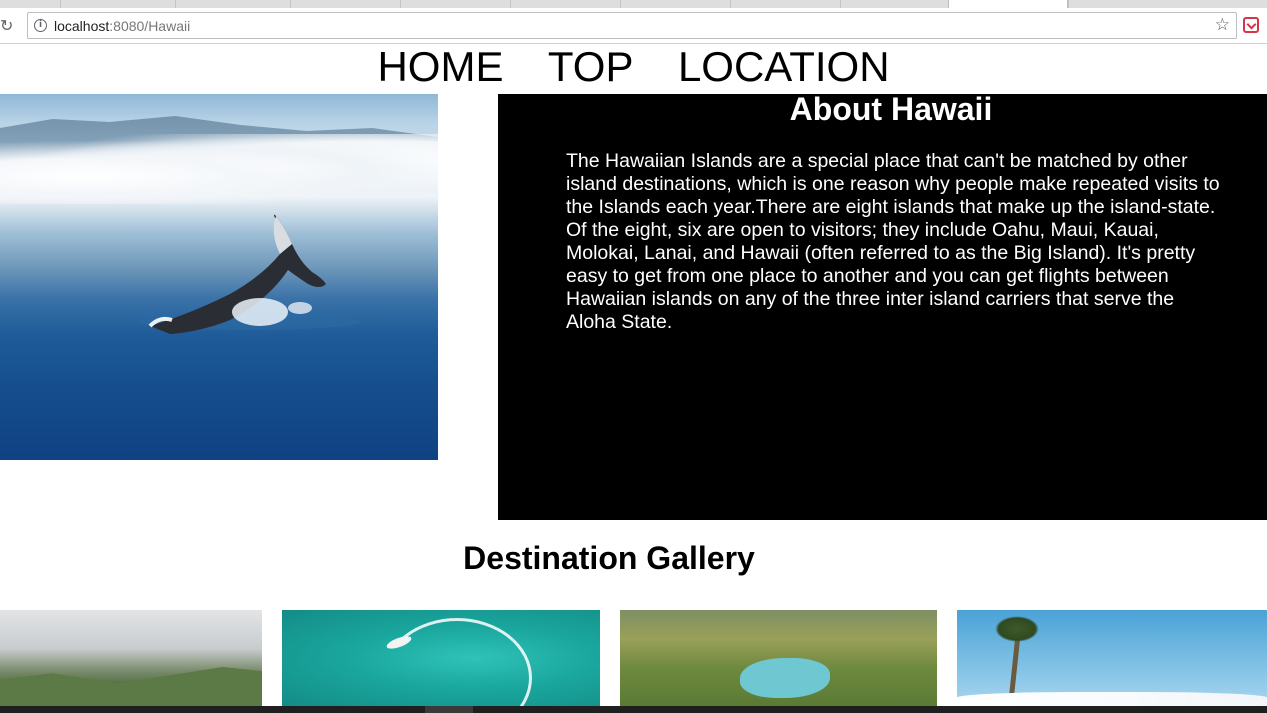  I want to click on gallery-image-valley, so click(131, 658).